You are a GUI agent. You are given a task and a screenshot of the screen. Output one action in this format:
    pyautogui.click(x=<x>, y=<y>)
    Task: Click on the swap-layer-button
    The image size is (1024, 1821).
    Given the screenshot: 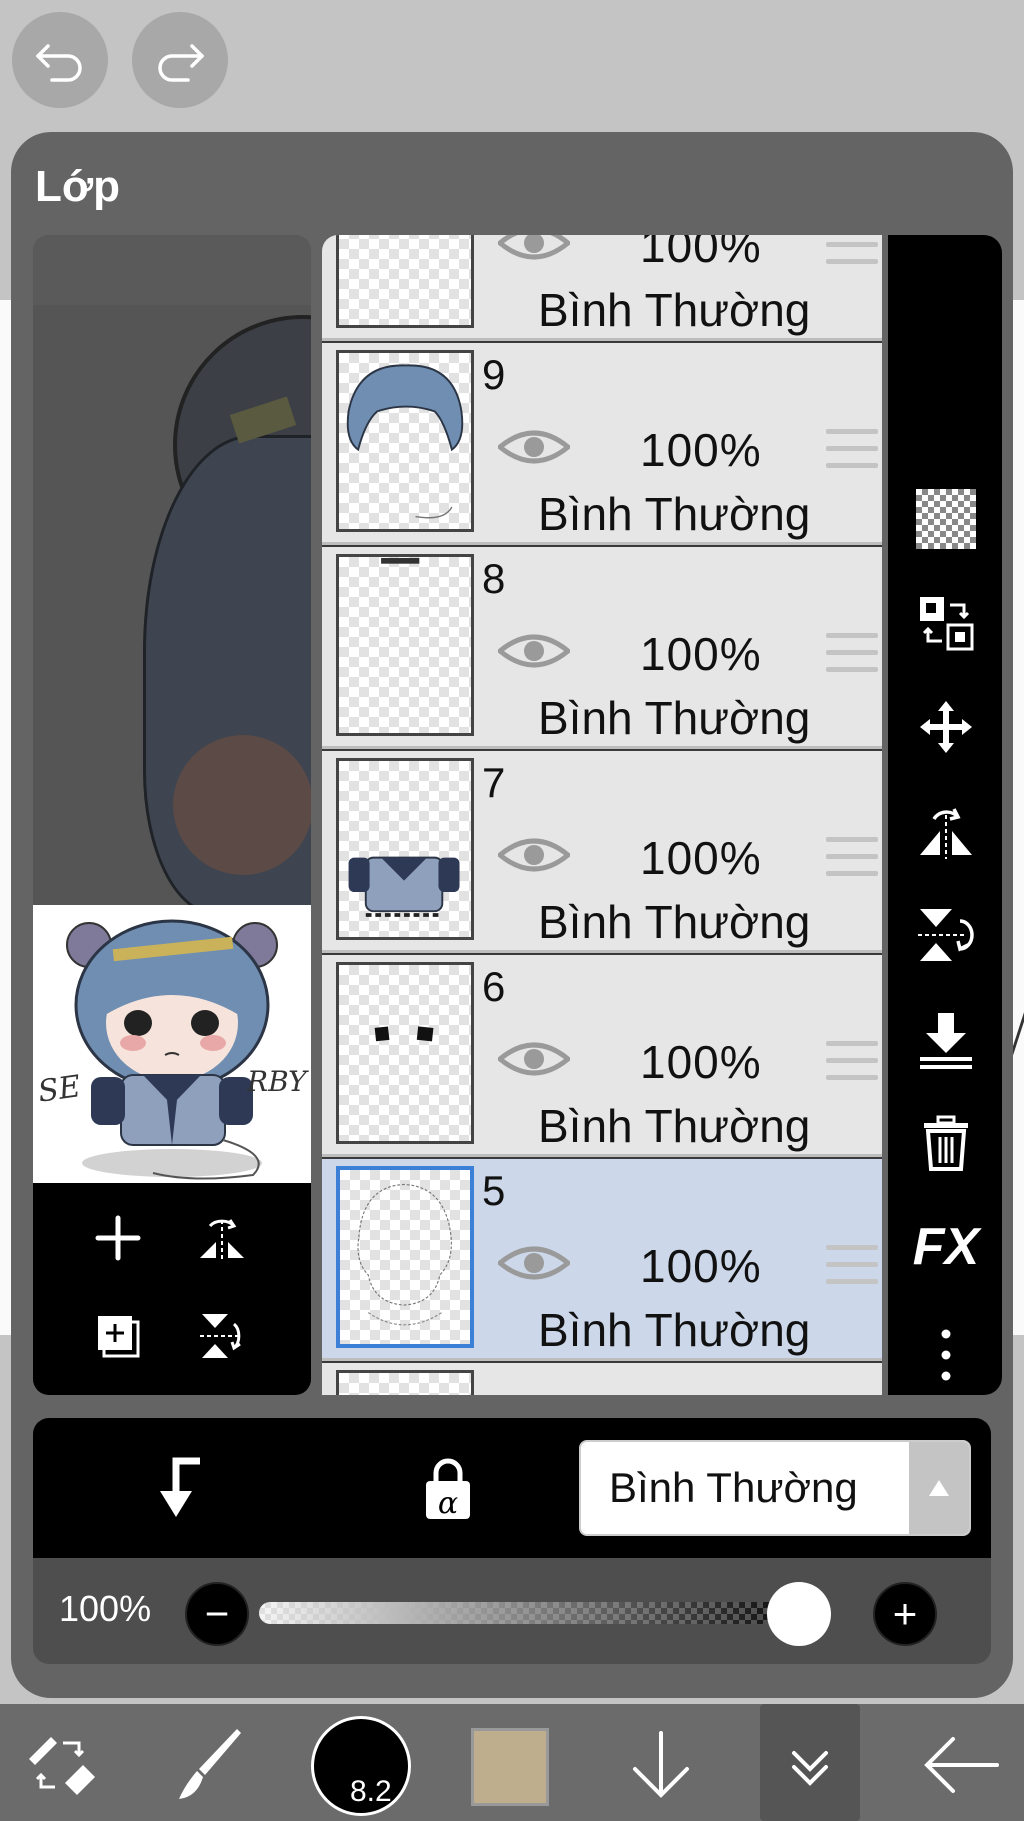 What is the action you would take?
    pyautogui.click(x=946, y=623)
    